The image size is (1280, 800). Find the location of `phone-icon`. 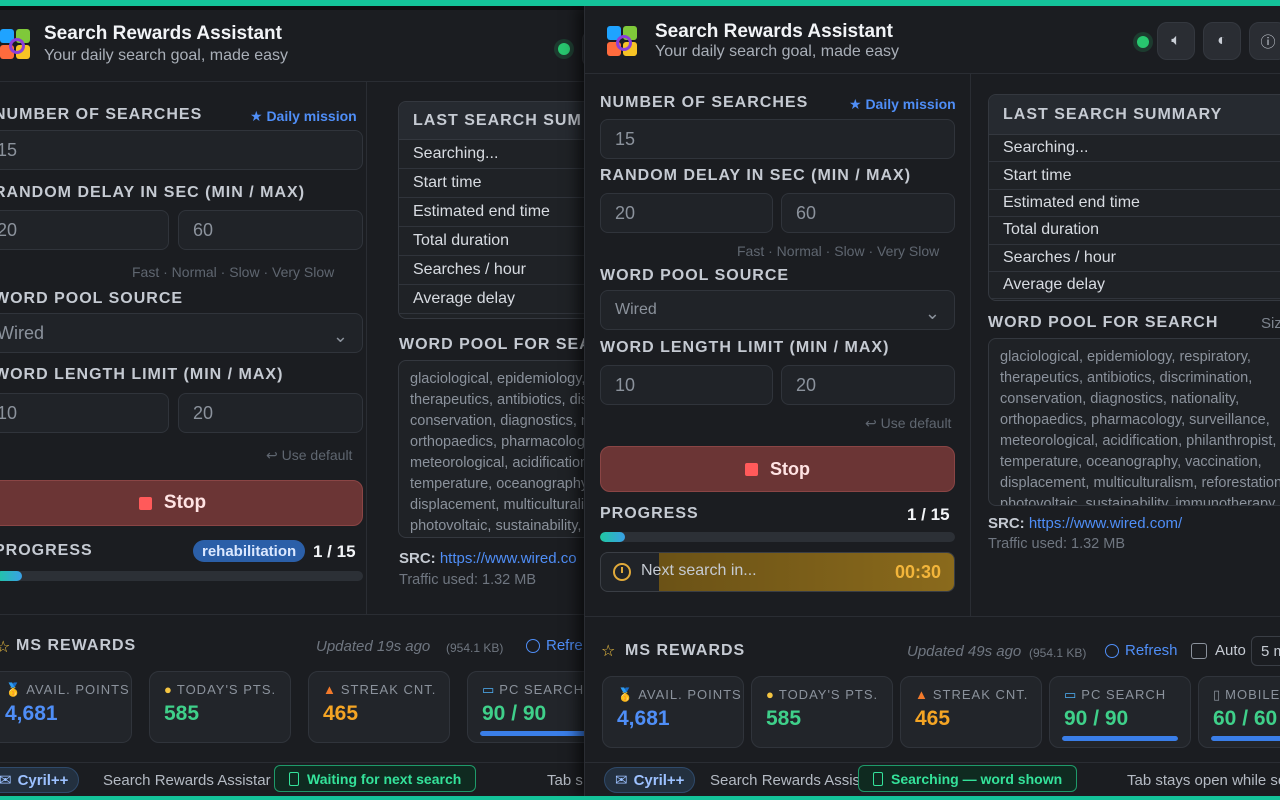

phone-icon is located at coordinates (294, 778).